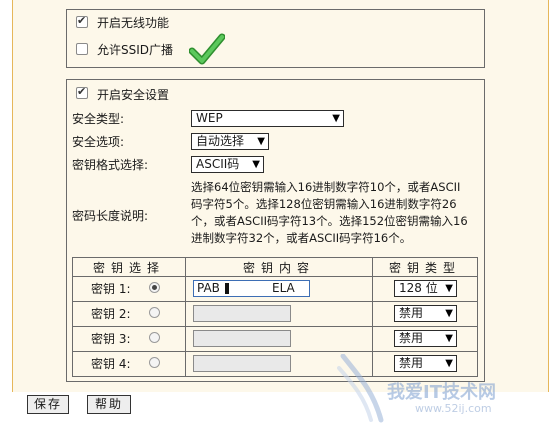 This screenshot has height=429, width=555. I want to click on key-2-type-value: 禁用, so click(411, 313).